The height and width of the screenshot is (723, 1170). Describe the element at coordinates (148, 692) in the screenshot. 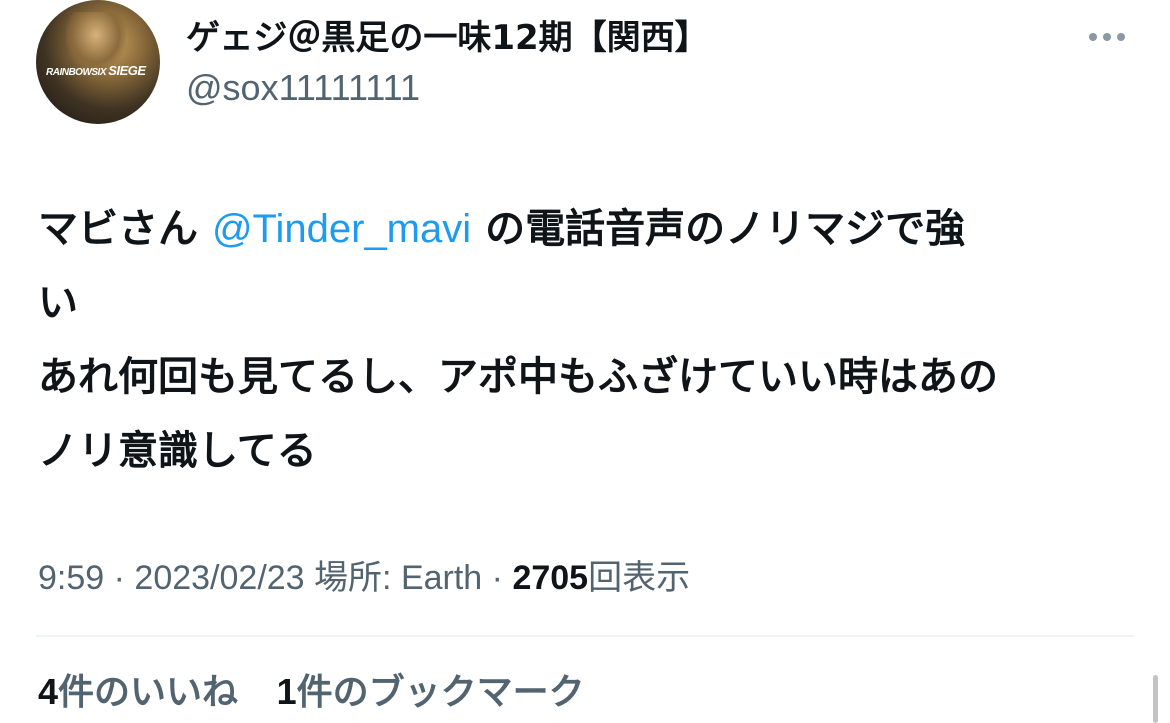

I see `likes-label: 件のいいね` at that location.